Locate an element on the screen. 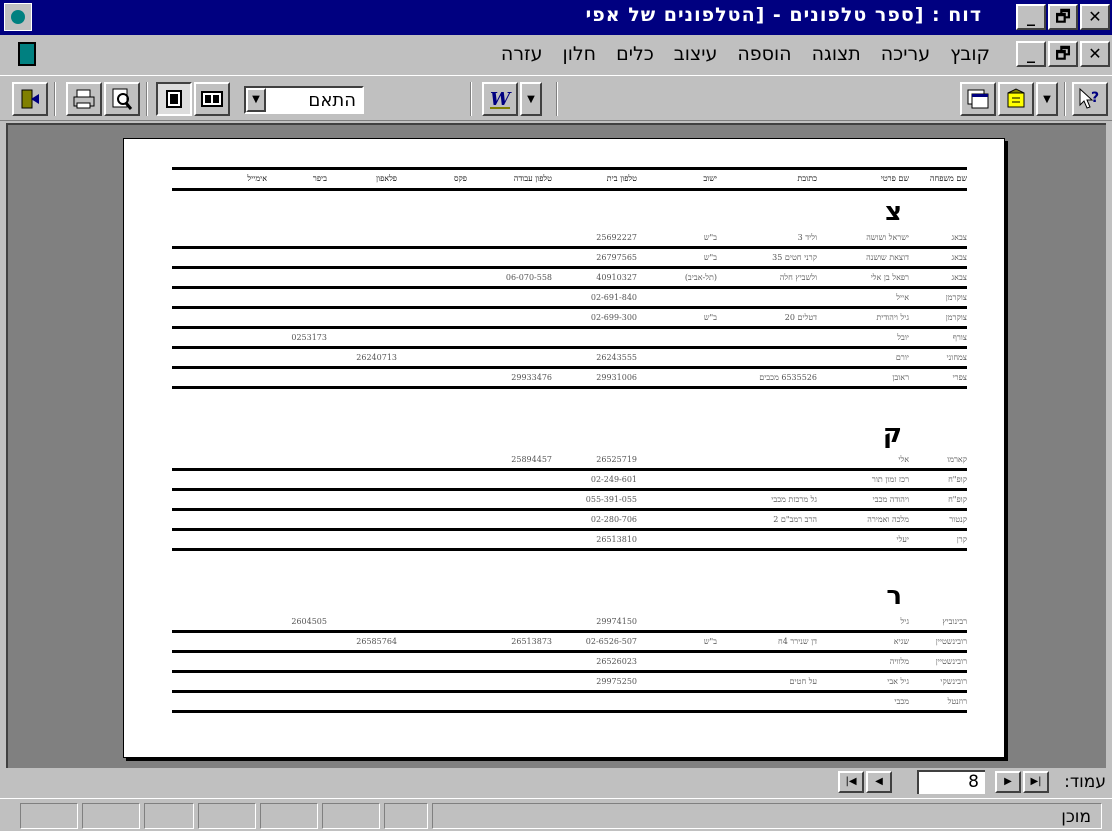 This screenshot has height=831, width=1112. zoom-button is located at coordinates (122, 99).